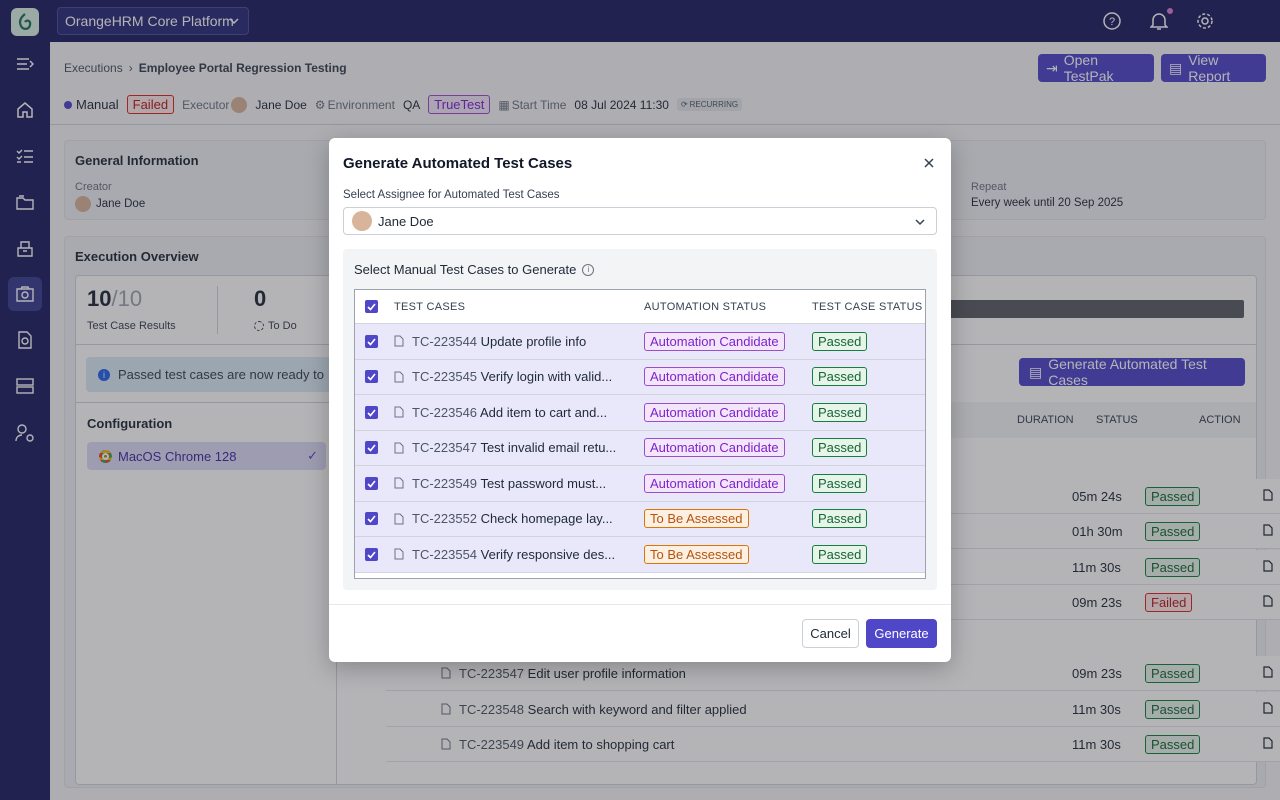  Describe the element at coordinates (830, 633) in the screenshot. I see `cancel-button: Cancel` at that location.